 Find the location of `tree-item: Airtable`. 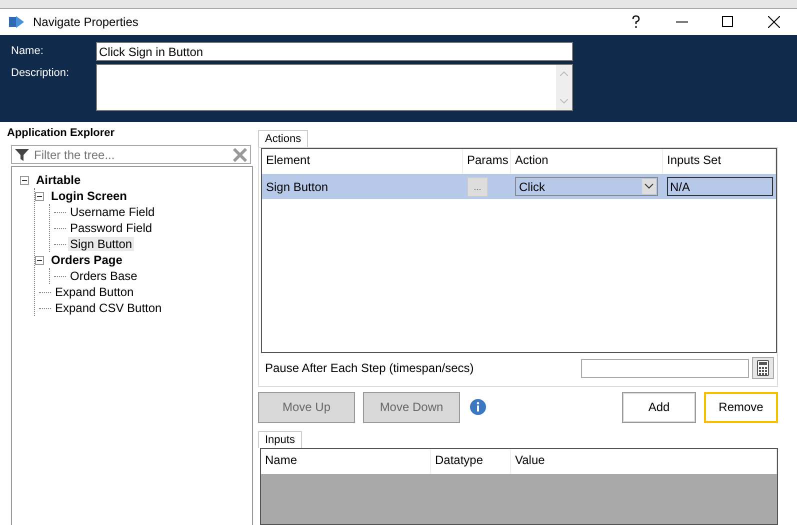

tree-item: Airtable is located at coordinates (58, 180).